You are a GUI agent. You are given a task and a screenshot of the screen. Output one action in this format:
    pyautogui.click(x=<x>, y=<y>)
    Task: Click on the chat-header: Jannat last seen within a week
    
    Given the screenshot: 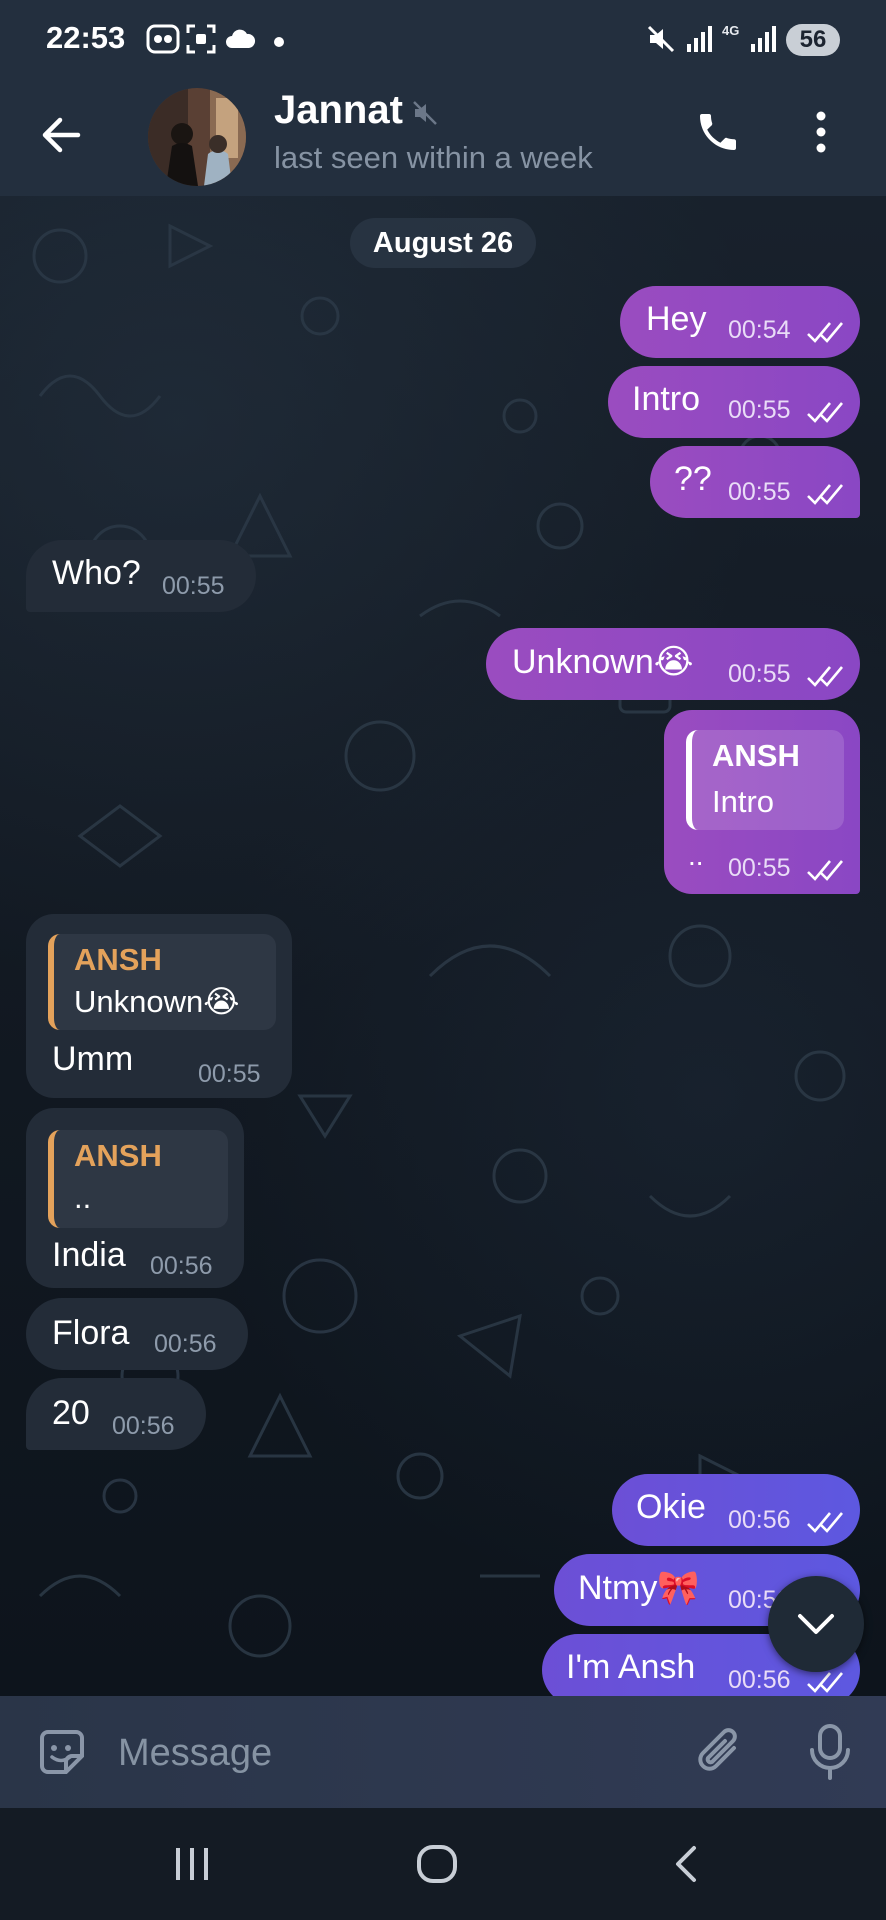 What is the action you would take?
    pyautogui.click(x=443, y=137)
    